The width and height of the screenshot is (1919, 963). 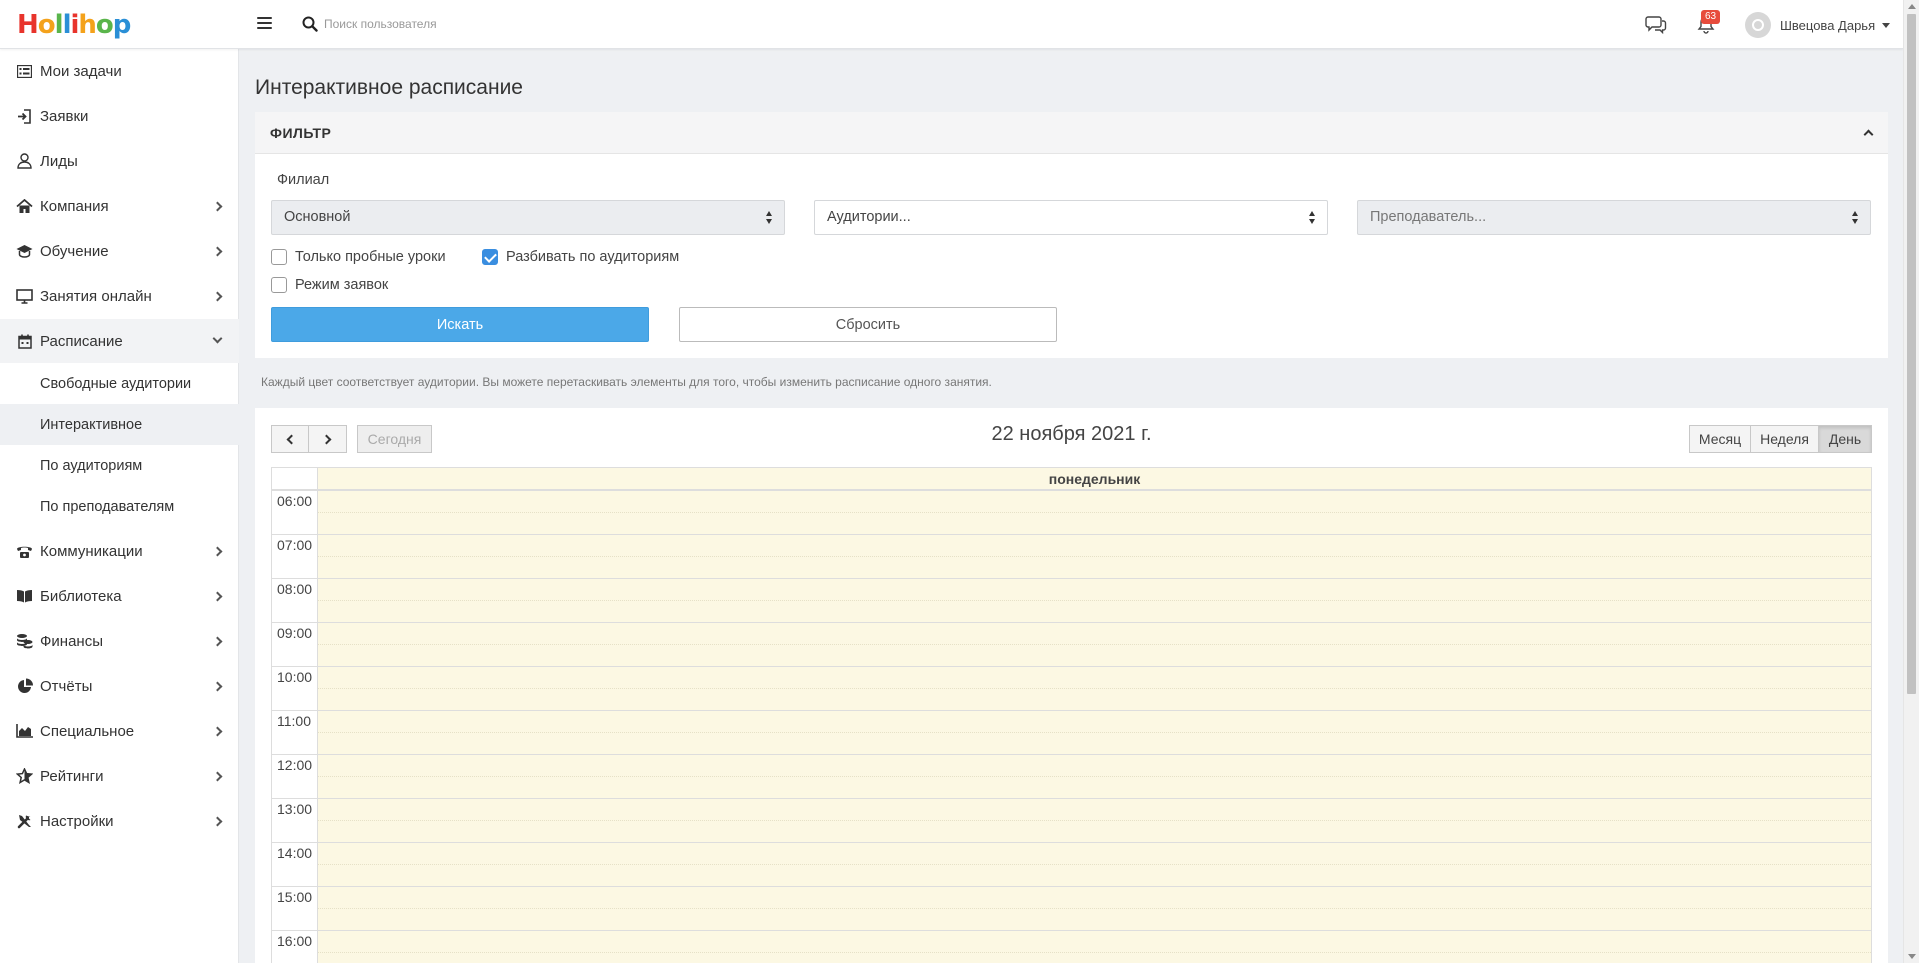 What do you see at coordinates (295, 941) in the screenshot?
I see `time-label: 16:00` at bounding box center [295, 941].